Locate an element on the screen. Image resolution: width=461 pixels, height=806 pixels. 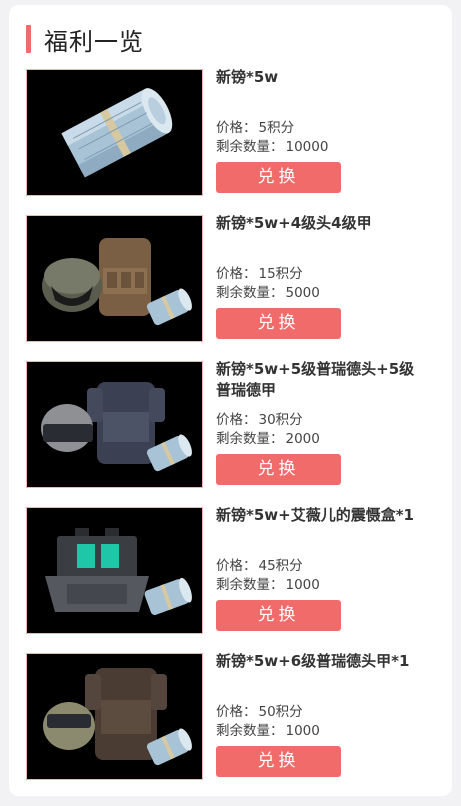
reward-price: 价格： 50积分 is located at coordinates (259, 712).